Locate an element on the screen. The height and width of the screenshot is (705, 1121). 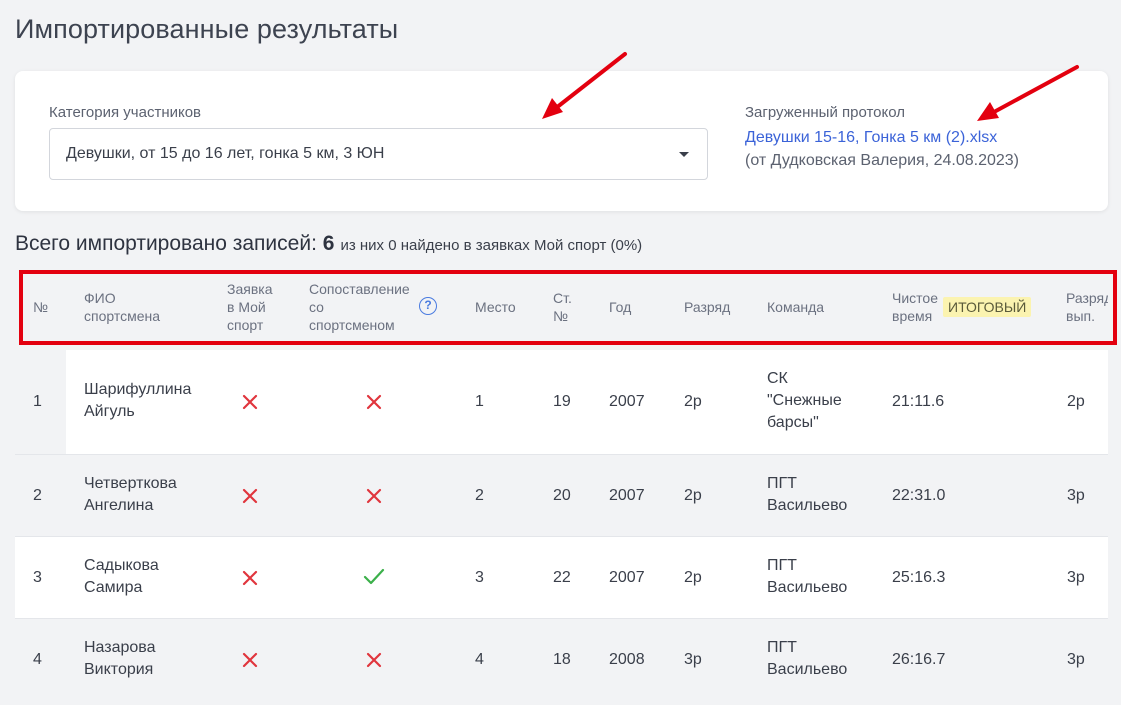
cell-start: 20 is located at coordinates (562, 495).